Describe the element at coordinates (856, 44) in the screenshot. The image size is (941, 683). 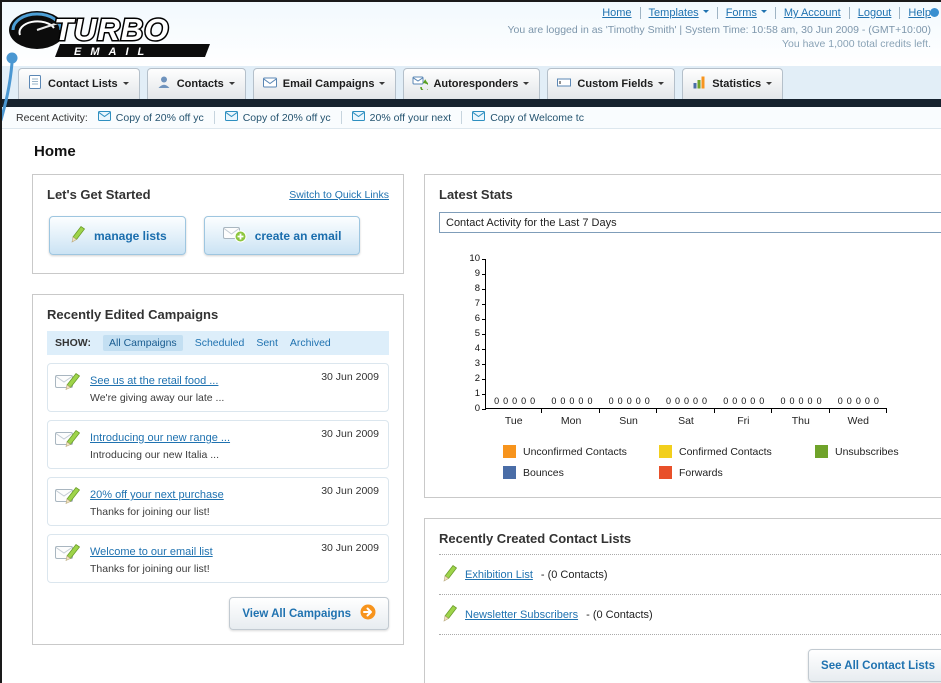
I see `credits-text: You have 1,000 total credits left.` at that location.